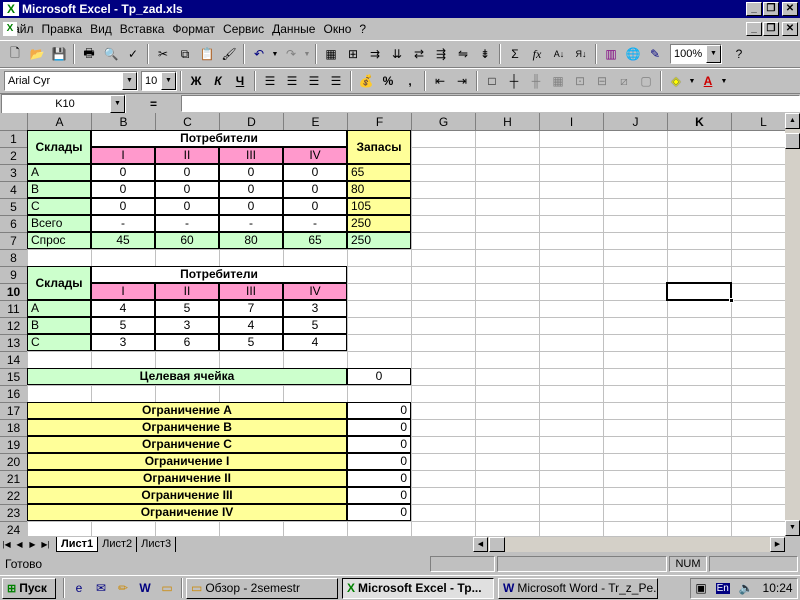 The height and width of the screenshot is (600, 800). I want to click on explorer-quicklaunch-icon: ▭, so click(167, 588).